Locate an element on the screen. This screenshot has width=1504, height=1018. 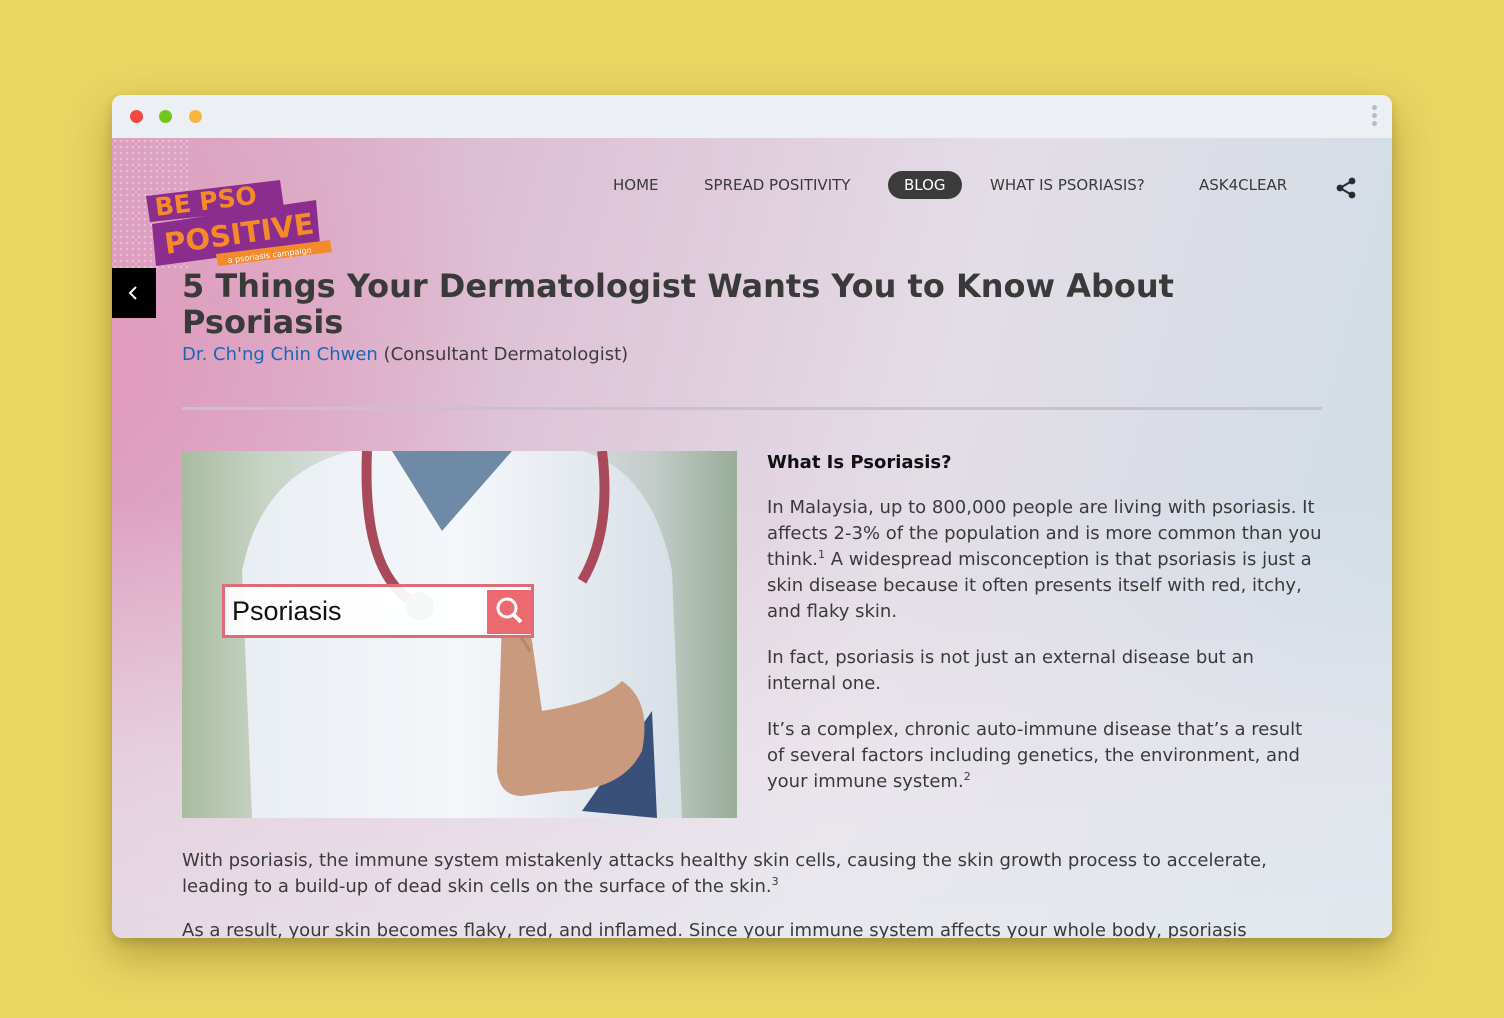
divider is located at coordinates (752, 408).